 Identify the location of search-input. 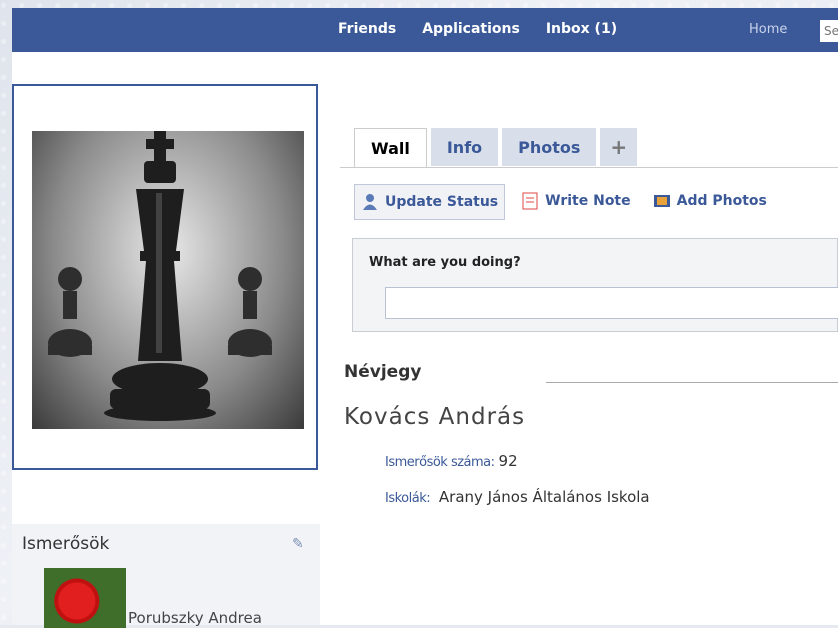
(829, 31).